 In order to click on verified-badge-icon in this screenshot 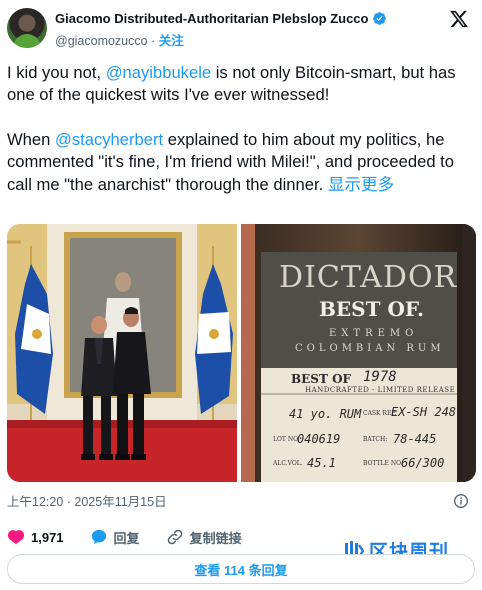, I will do `click(380, 18)`.